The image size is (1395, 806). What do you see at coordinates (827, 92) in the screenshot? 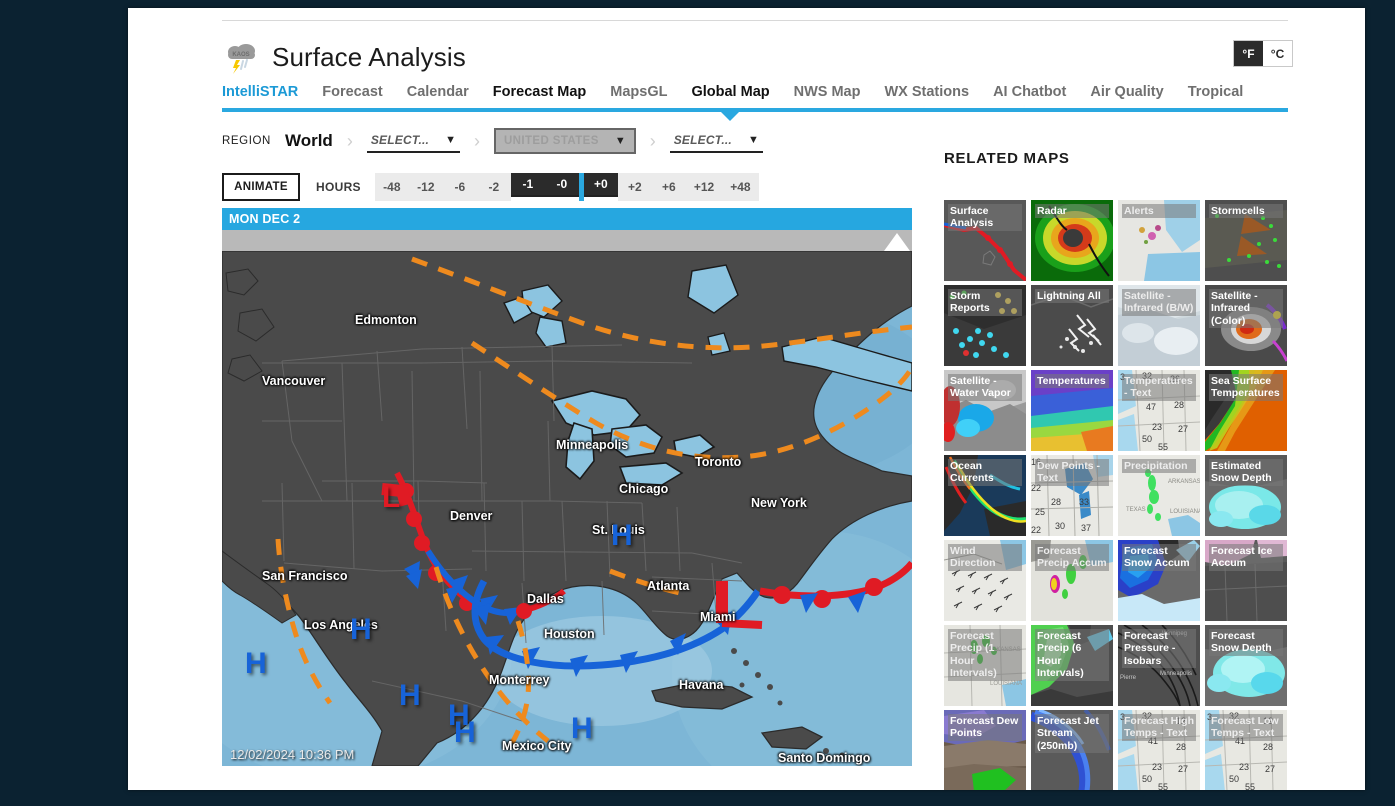
I see `nav-item-nws-map: NWS Map` at bounding box center [827, 92].